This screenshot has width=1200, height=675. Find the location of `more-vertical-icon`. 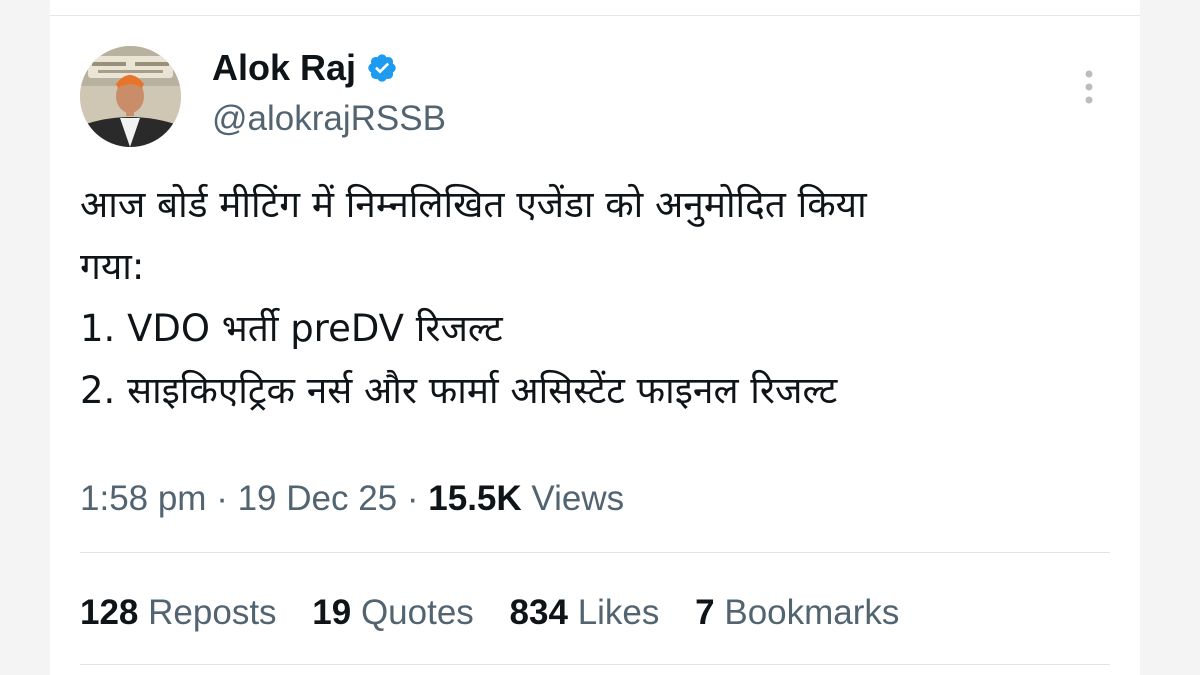

more-vertical-icon is located at coordinates (1089, 87).